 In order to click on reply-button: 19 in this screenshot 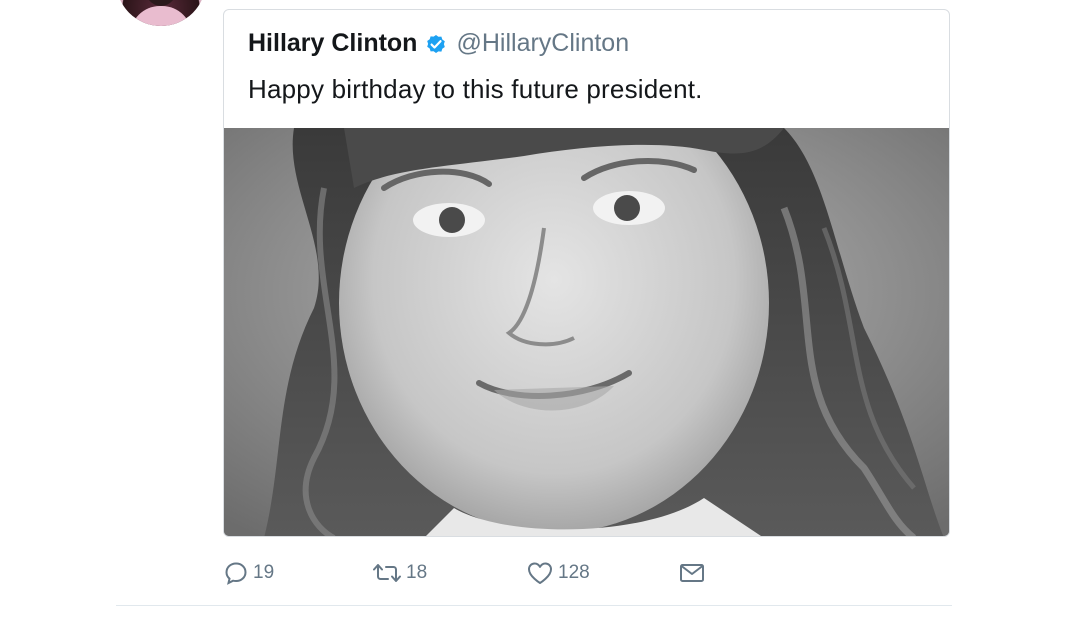, I will do `click(248, 573)`.